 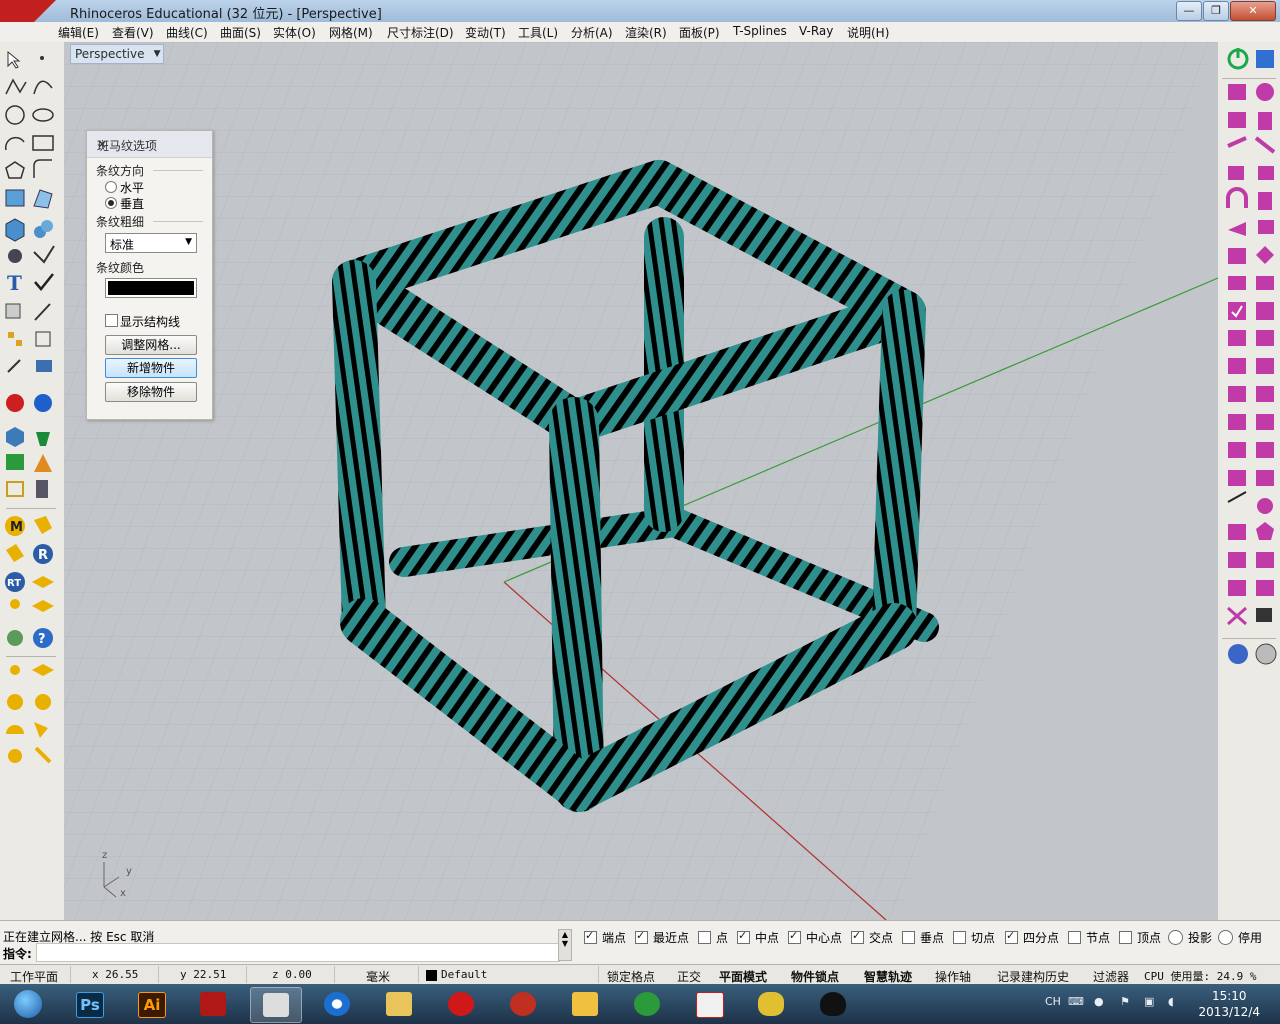 What do you see at coordinates (1171, 1001) in the screenshot?
I see `volume-icon: ◖` at bounding box center [1171, 1001].